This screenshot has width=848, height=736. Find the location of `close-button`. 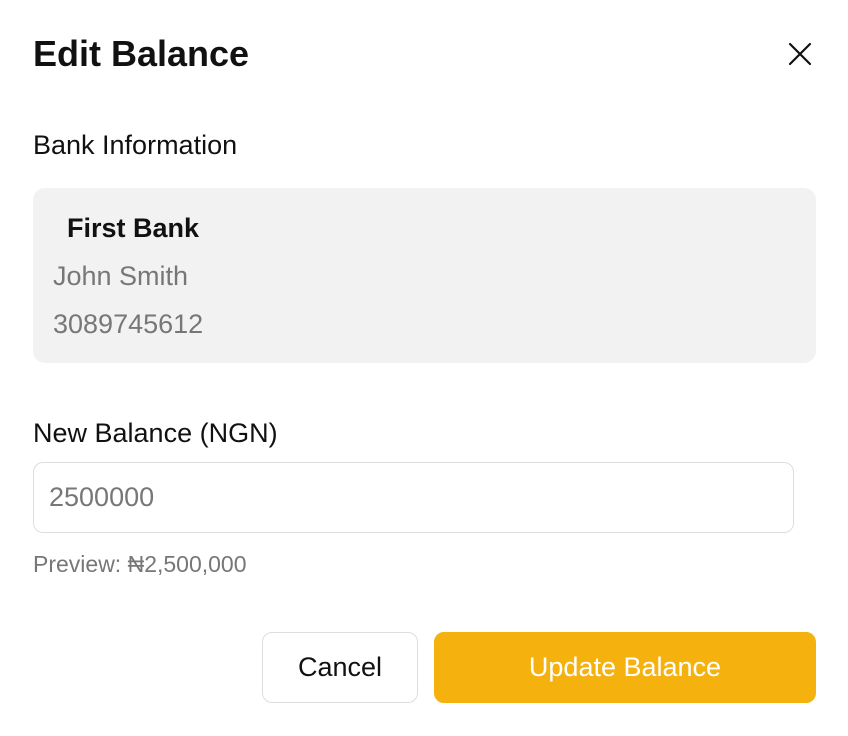

close-button is located at coordinates (800, 54).